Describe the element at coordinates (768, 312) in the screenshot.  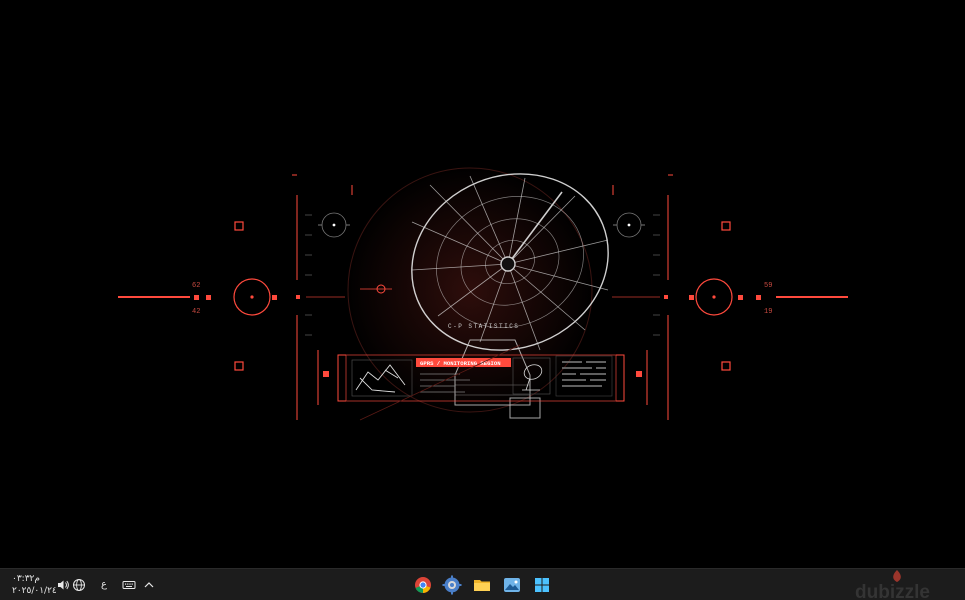
I see `right-bottom-number: 19` at that location.